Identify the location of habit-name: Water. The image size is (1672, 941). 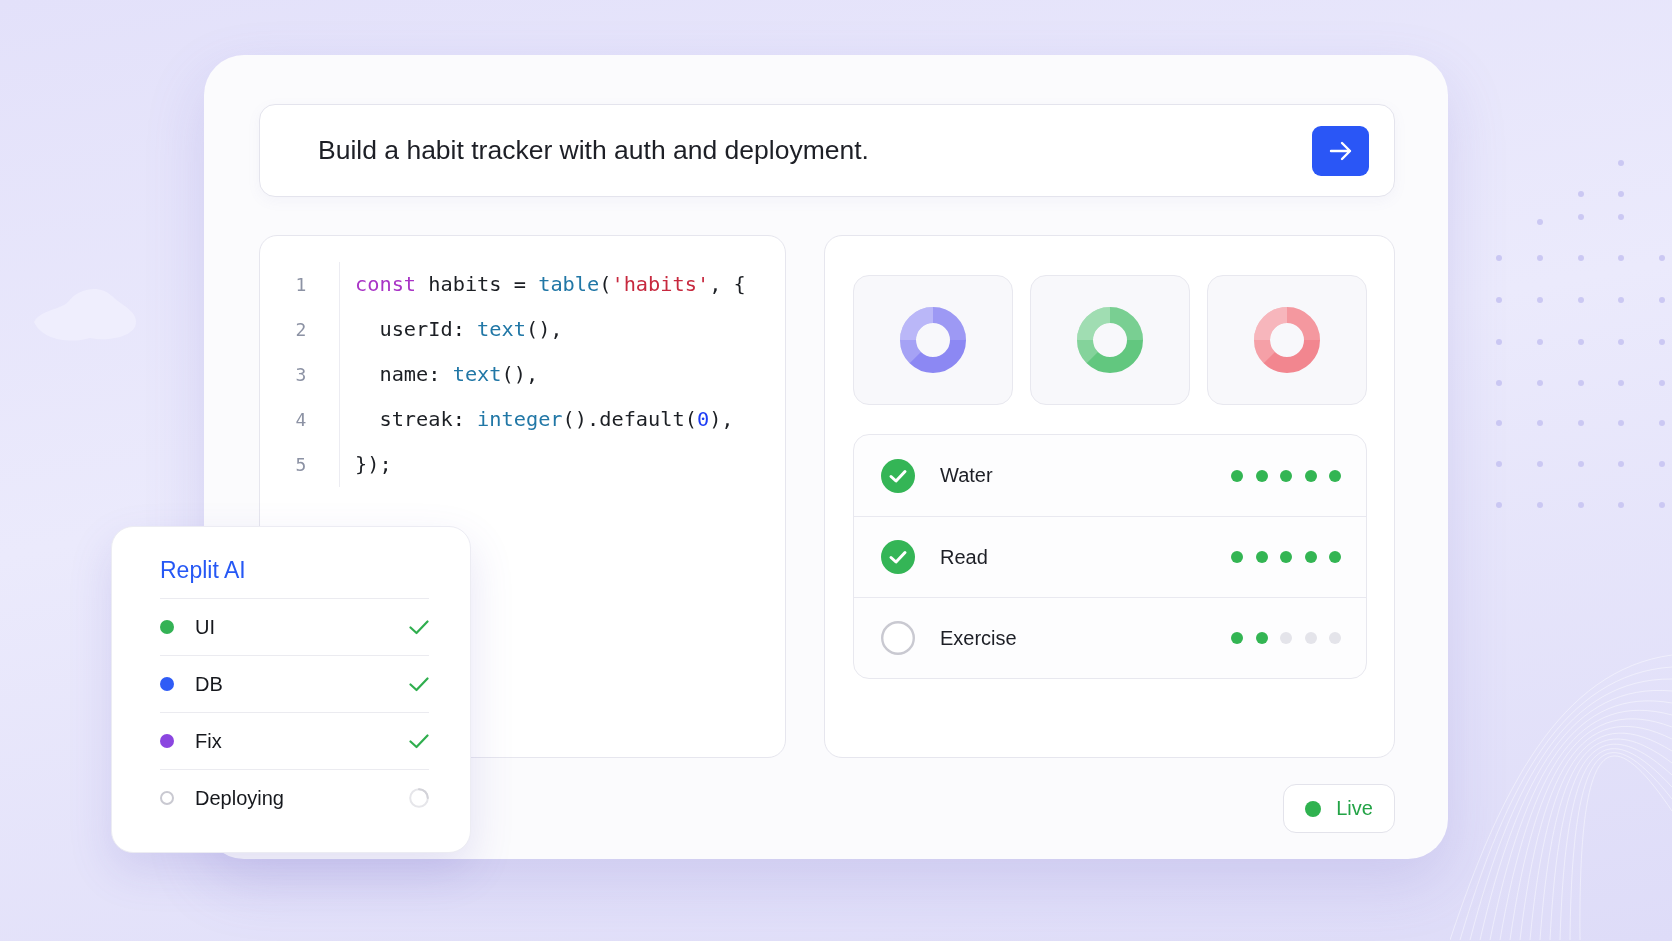
(966, 475).